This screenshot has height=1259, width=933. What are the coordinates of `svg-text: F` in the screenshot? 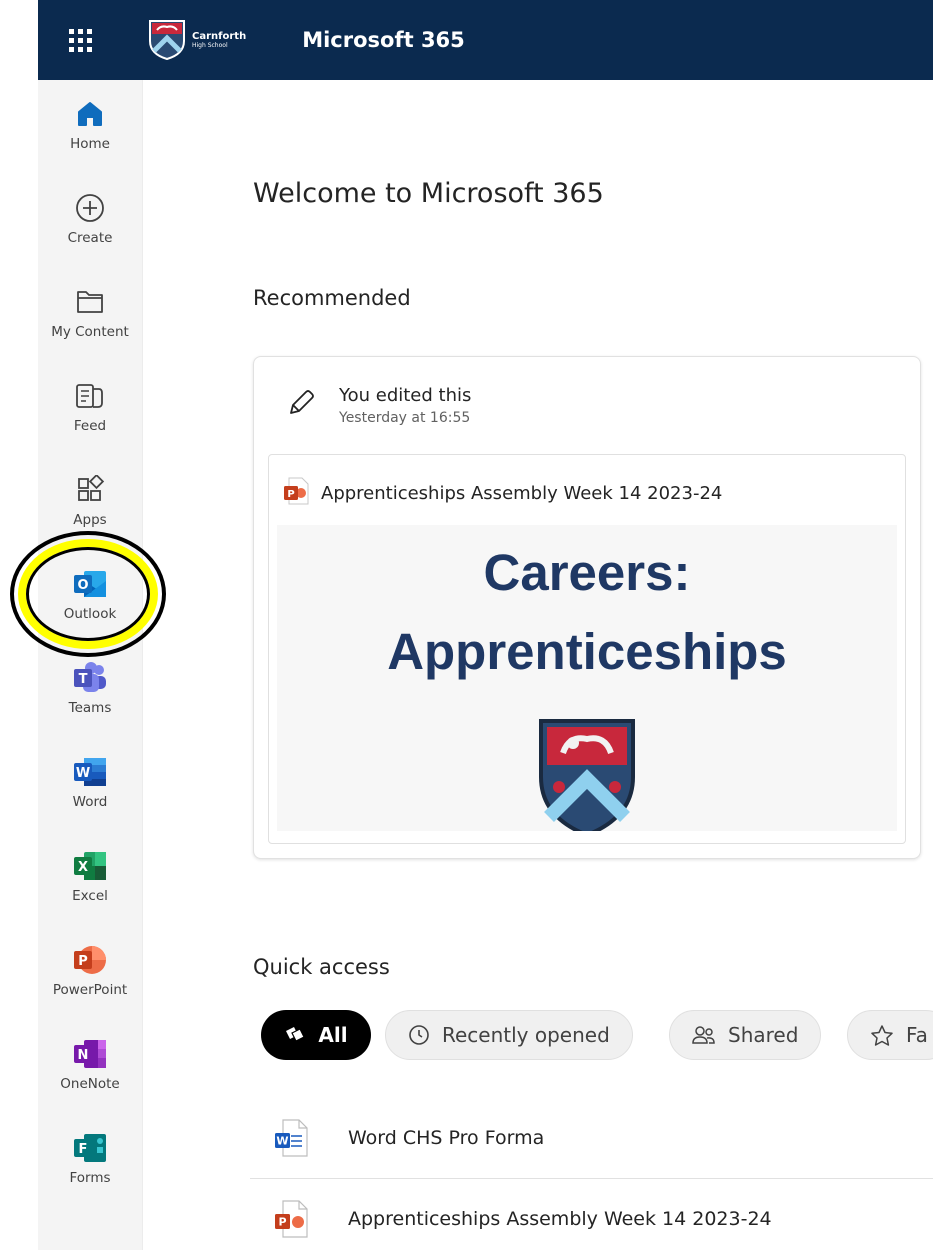 It's located at (83, 1149).